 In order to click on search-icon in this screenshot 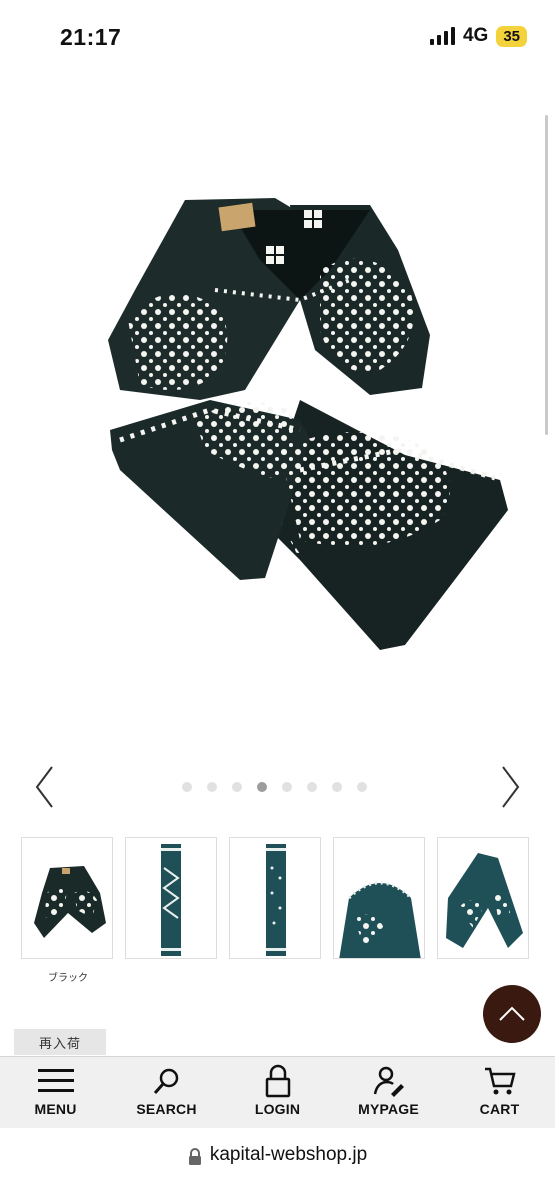, I will do `click(167, 1081)`.